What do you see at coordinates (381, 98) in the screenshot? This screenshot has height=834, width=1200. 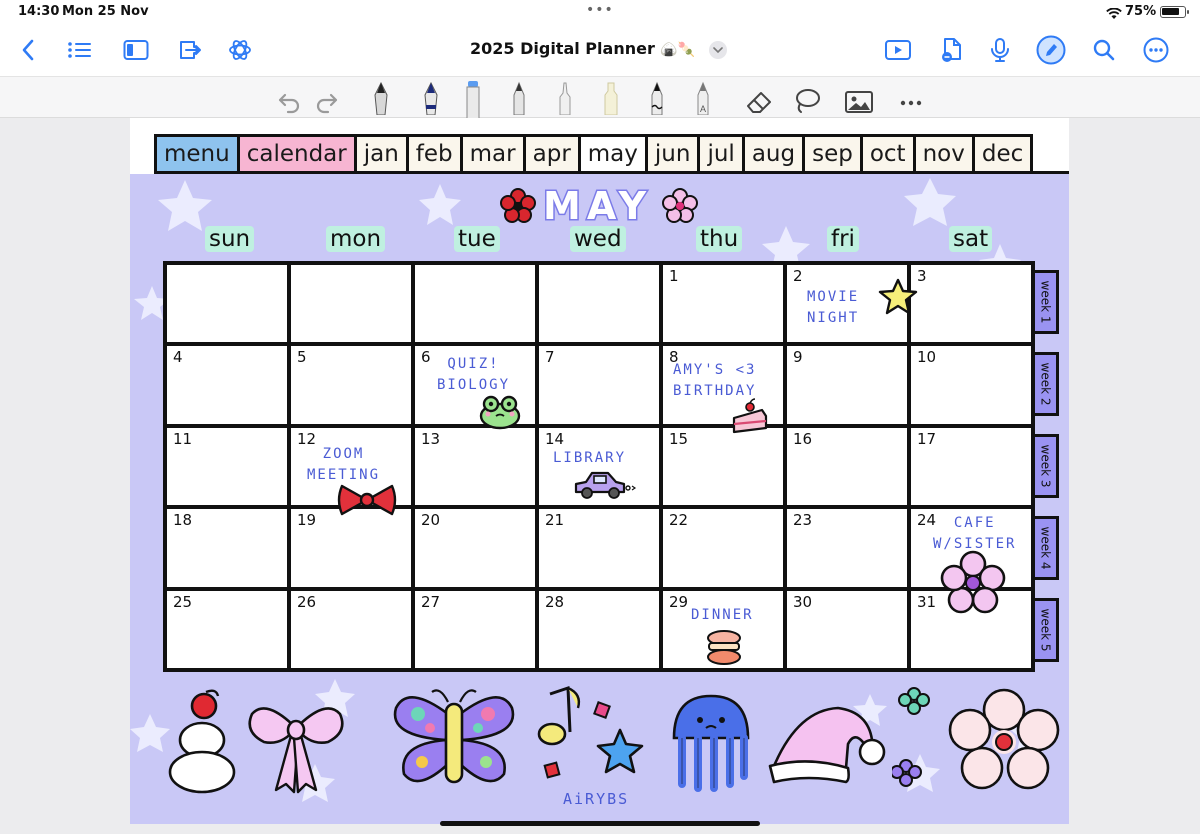 I see `fountain-pen-icon` at bounding box center [381, 98].